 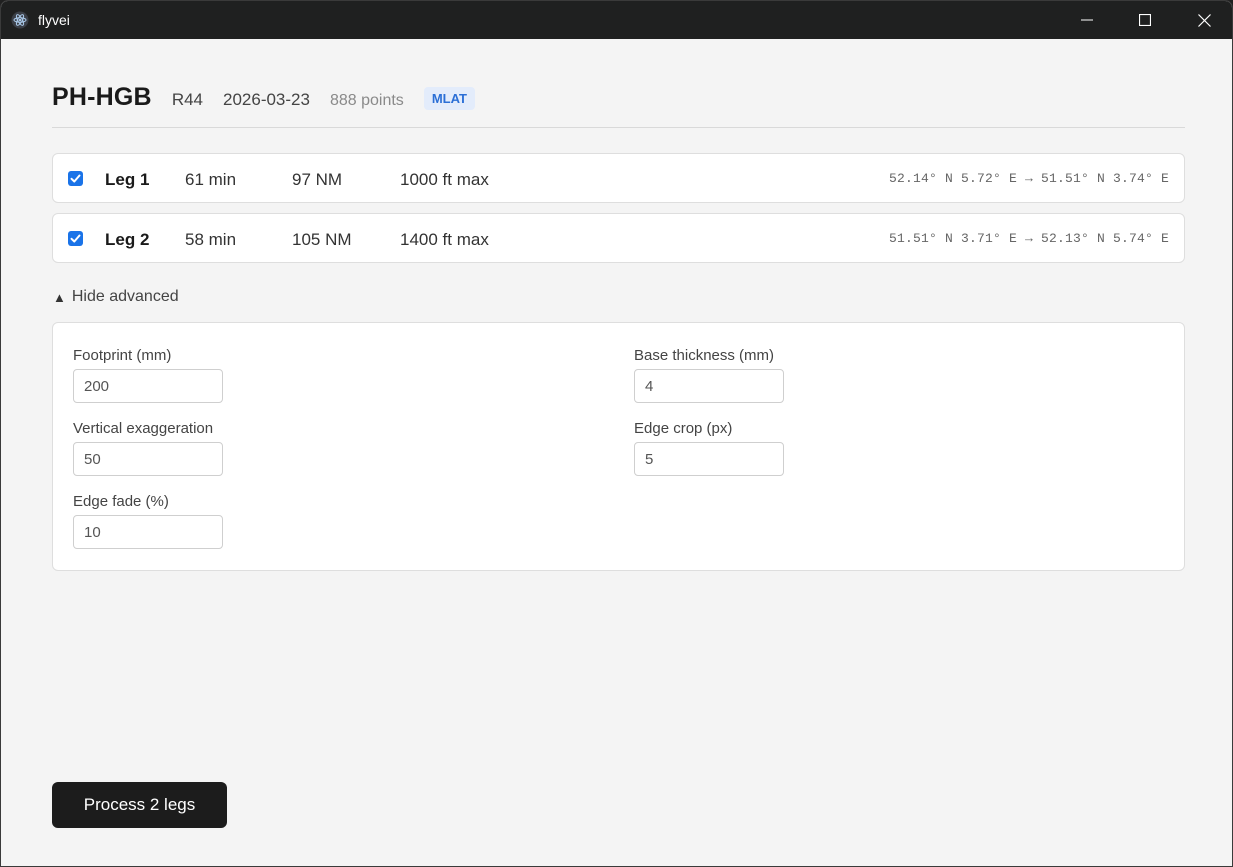 I want to click on base-thickness-label: Base thickness (mm), so click(x=704, y=355).